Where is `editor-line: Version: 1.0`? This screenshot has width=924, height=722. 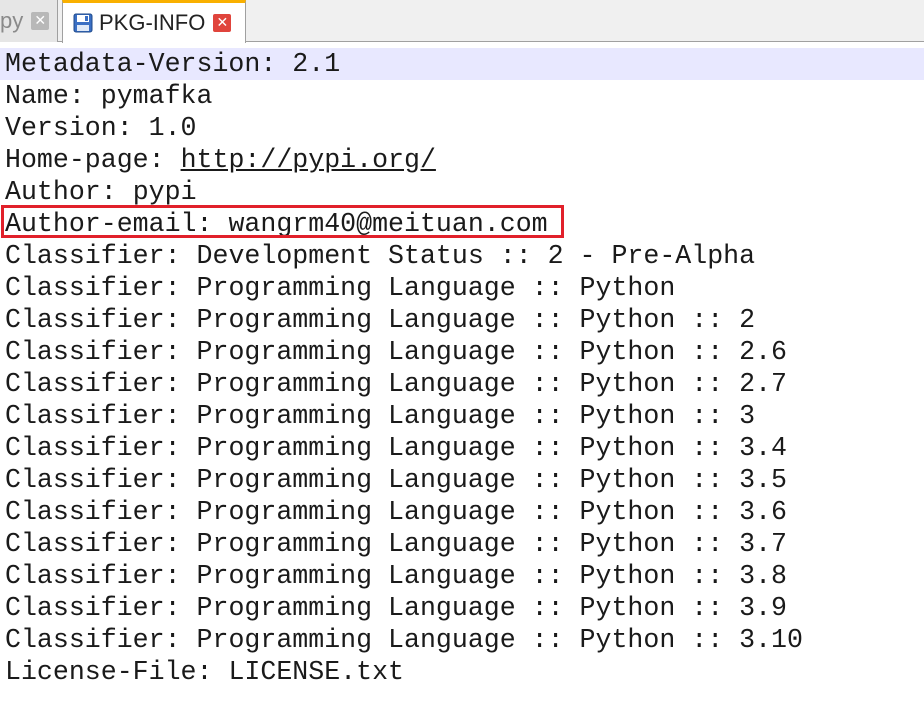 editor-line: Version: 1.0 is located at coordinates (462, 128).